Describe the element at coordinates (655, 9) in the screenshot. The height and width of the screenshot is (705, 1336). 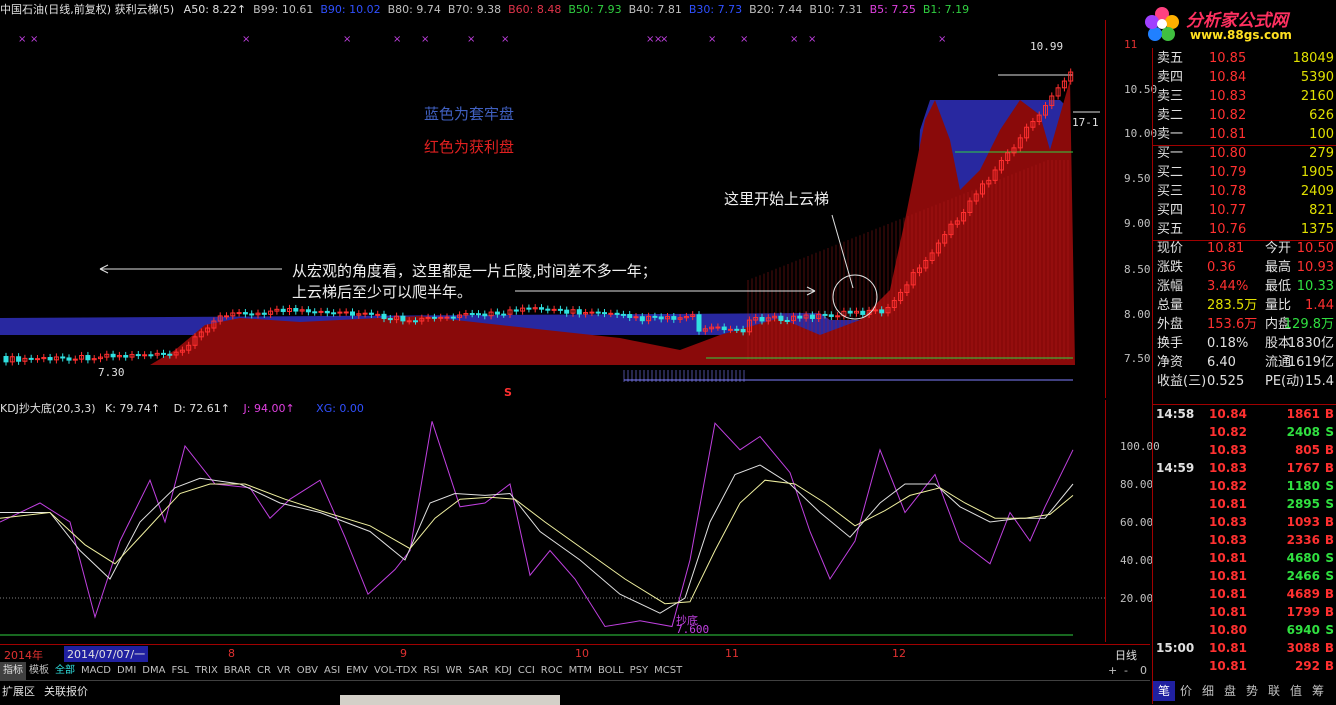
I see `header-value-7: B40: 7.81` at that location.